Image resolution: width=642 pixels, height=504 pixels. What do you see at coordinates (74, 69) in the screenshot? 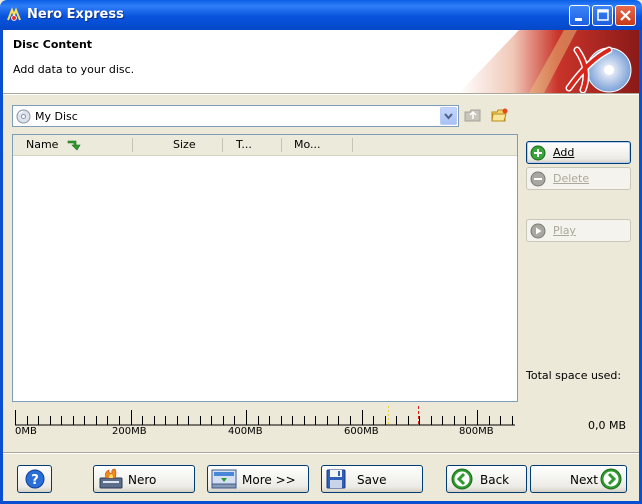
I see `page-subtitle: Add data to your disc.` at bounding box center [74, 69].